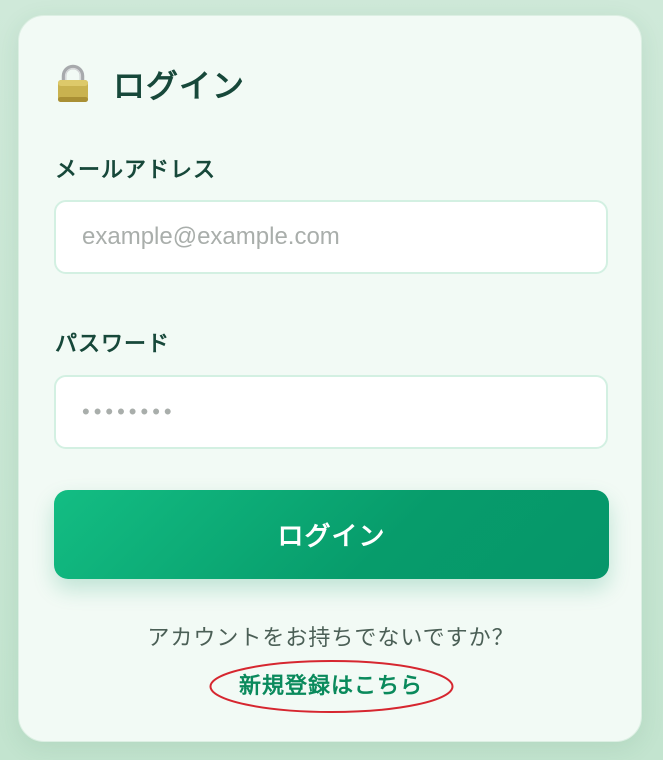  What do you see at coordinates (331, 684) in the screenshot?
I see `signup-link: 新規登録はこちら` at bounding box center [331, 684].